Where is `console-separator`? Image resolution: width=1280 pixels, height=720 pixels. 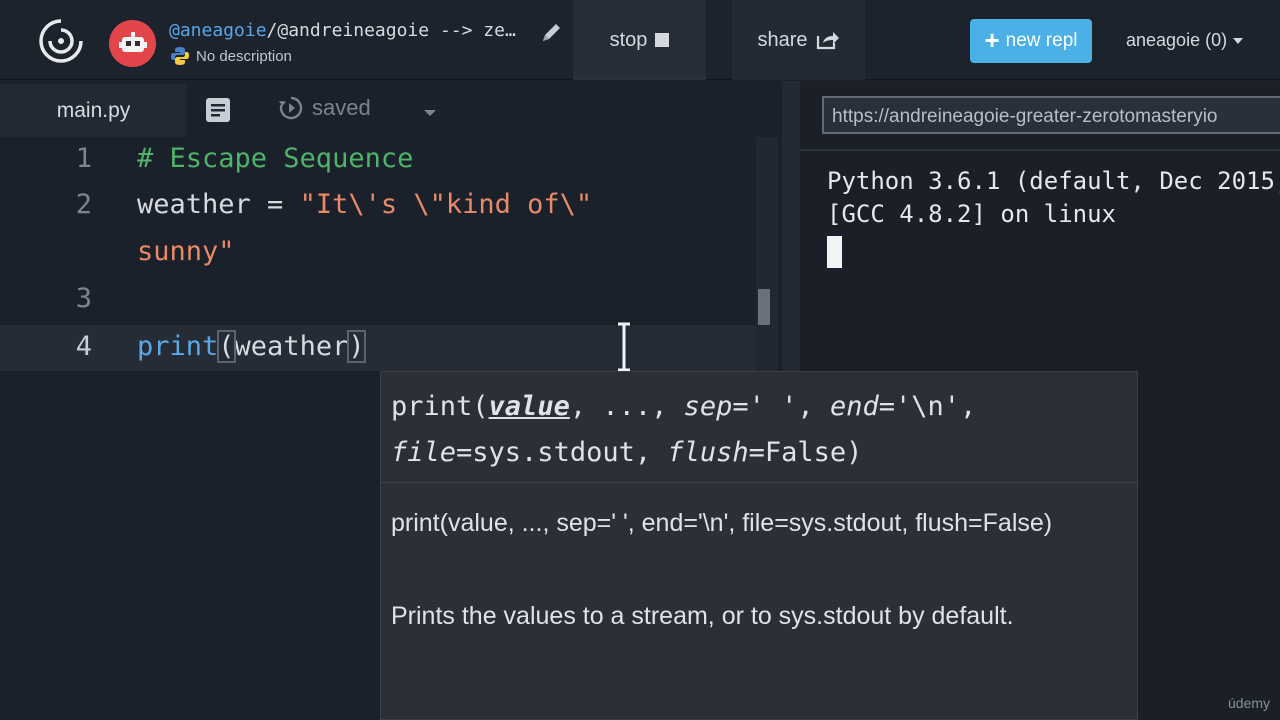
console-separator is located at coordinates (1040, 150).